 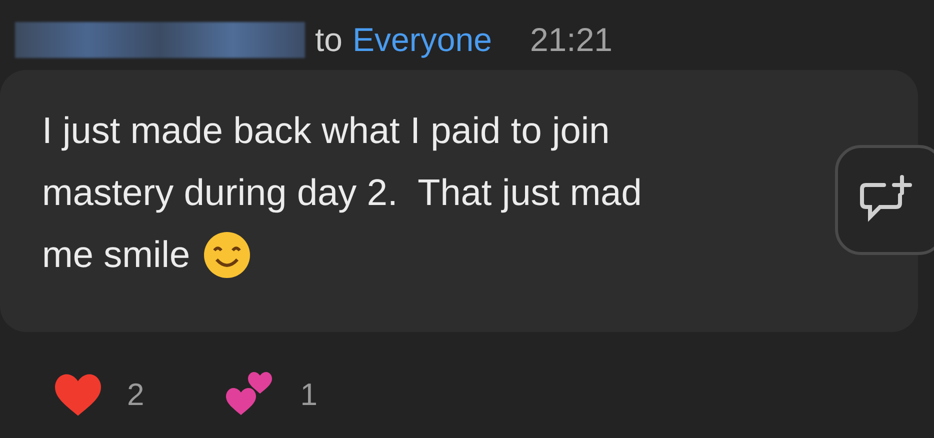 I want to click on message-text: me smile, so click(x=116, y=255).